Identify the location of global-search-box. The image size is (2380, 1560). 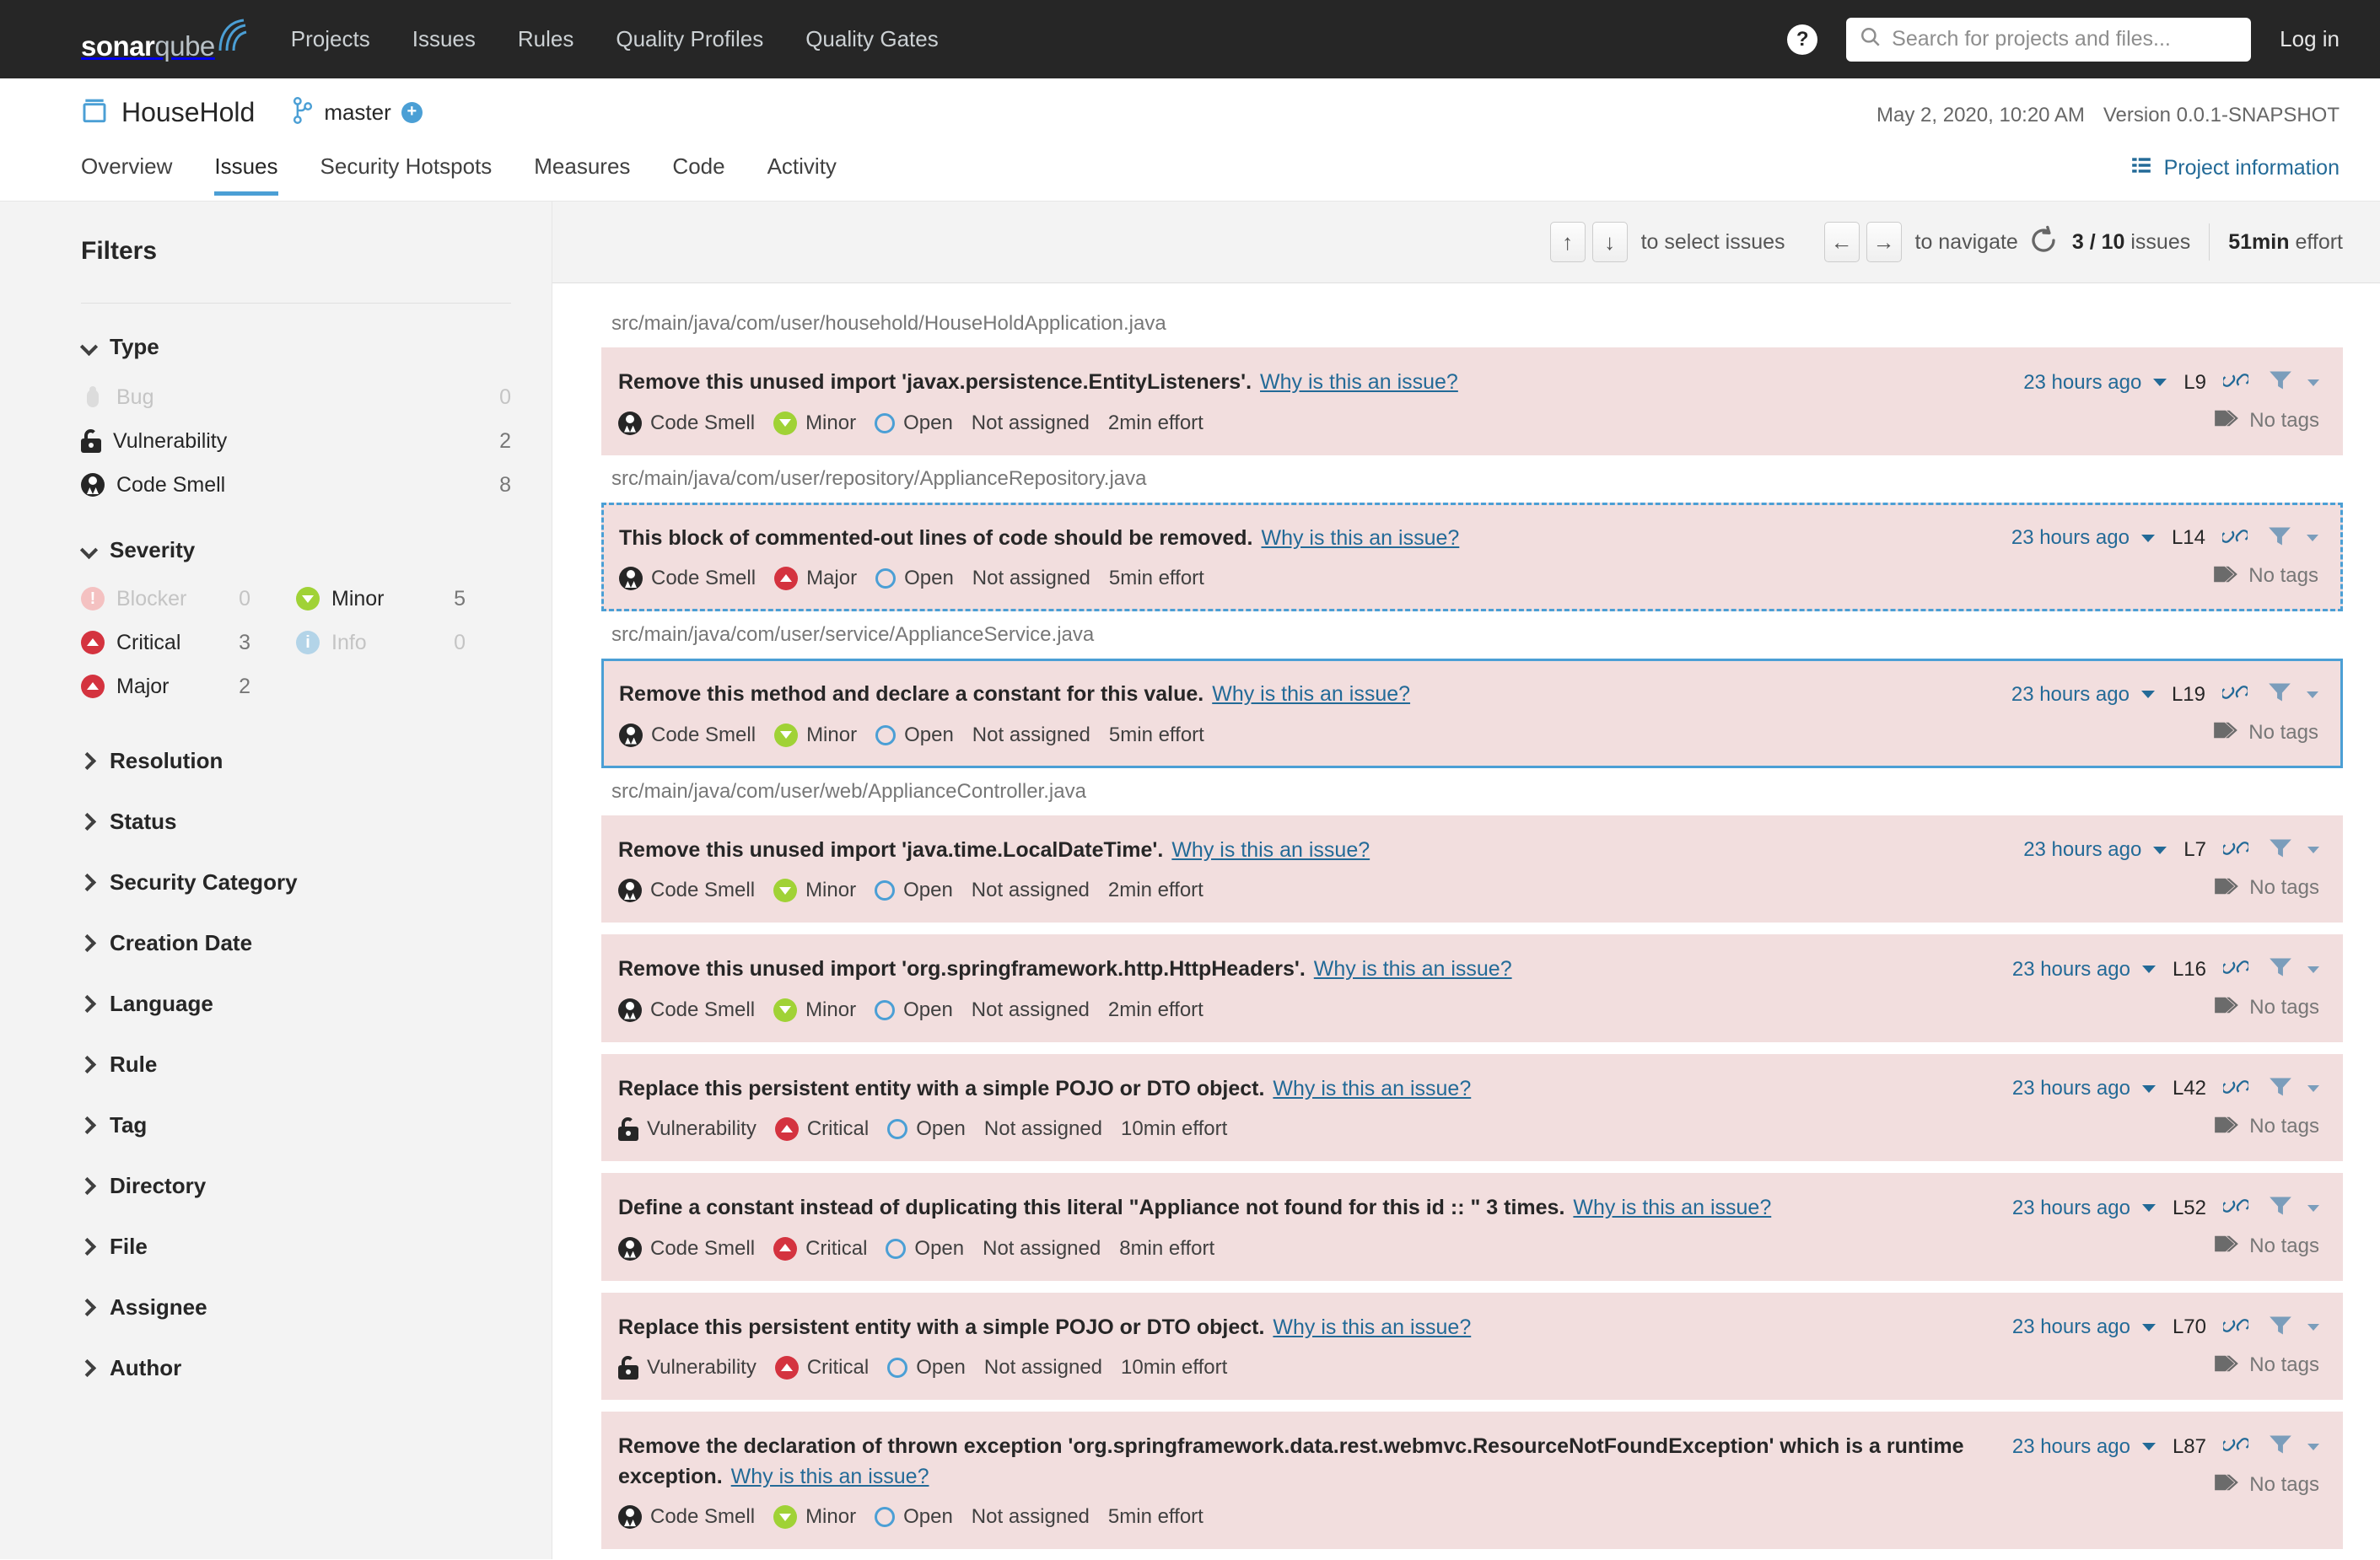
(2049, 39).